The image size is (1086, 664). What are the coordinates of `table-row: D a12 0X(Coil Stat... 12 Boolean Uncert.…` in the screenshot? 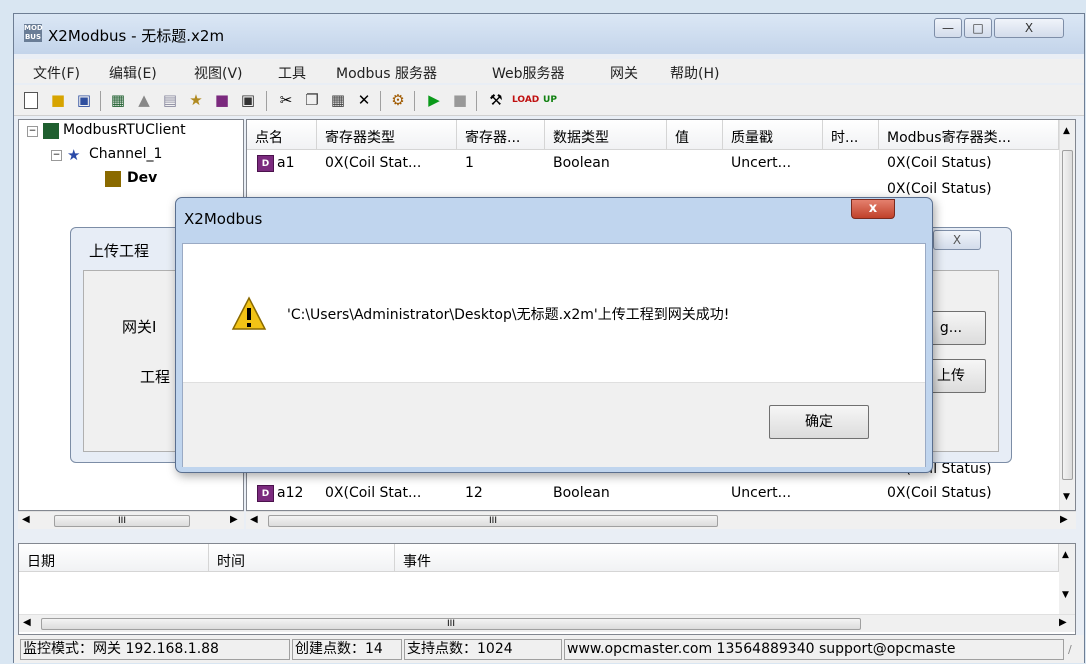 It's located at (653, 493).